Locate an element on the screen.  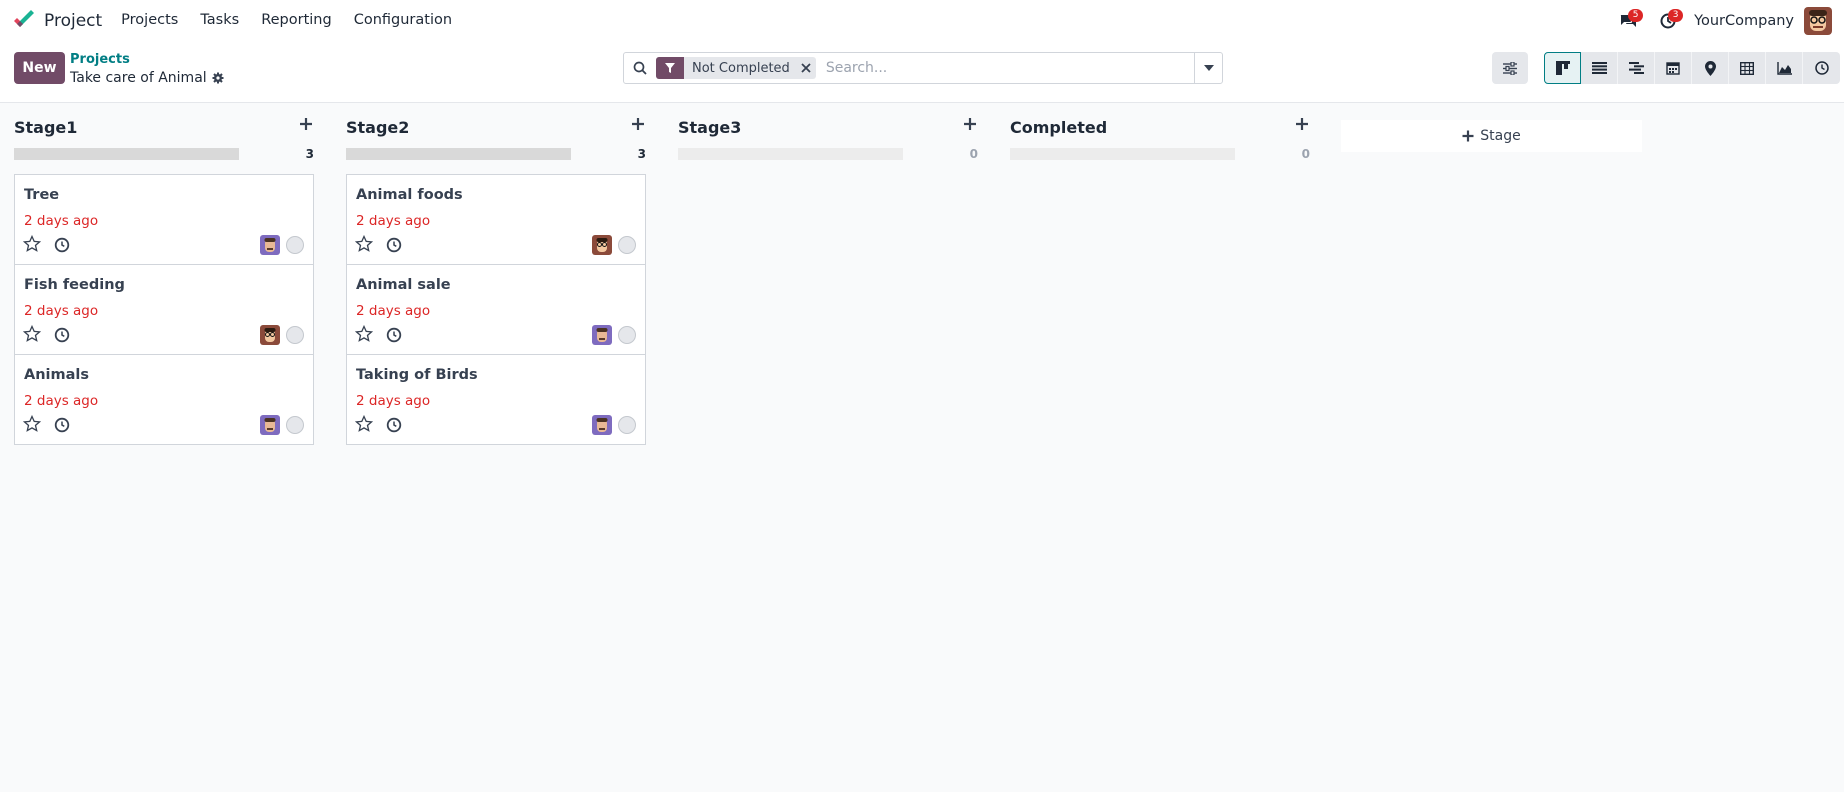
pivot-view-button is located at coordinates (1747, 68).